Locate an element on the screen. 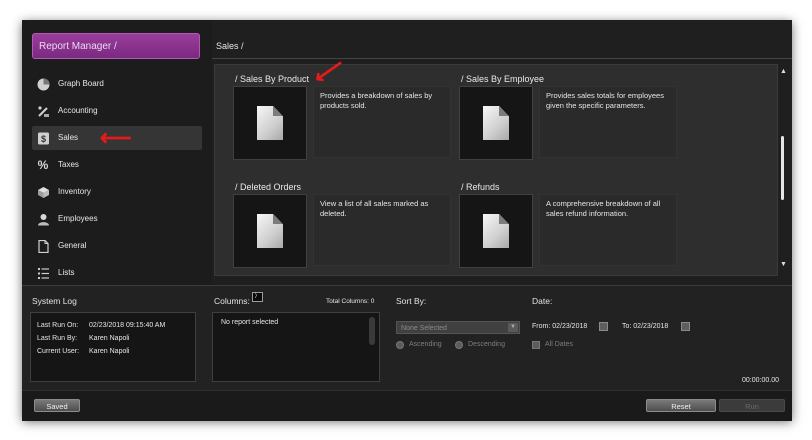  divider is located at coordinates (502, 58).